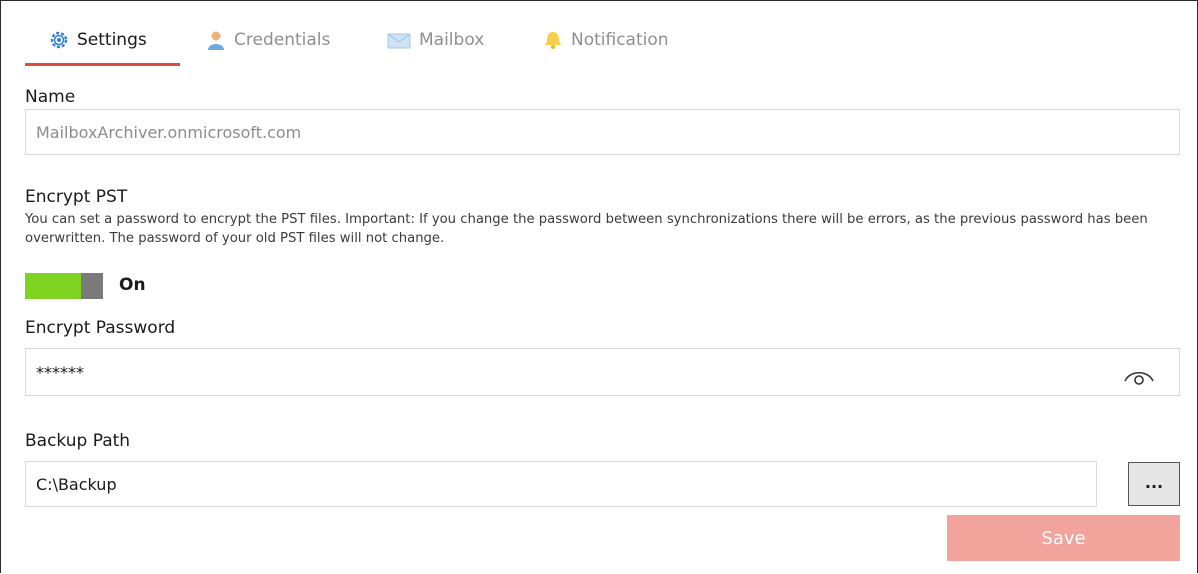  I want to click on gear-icon, so click(59, 40).